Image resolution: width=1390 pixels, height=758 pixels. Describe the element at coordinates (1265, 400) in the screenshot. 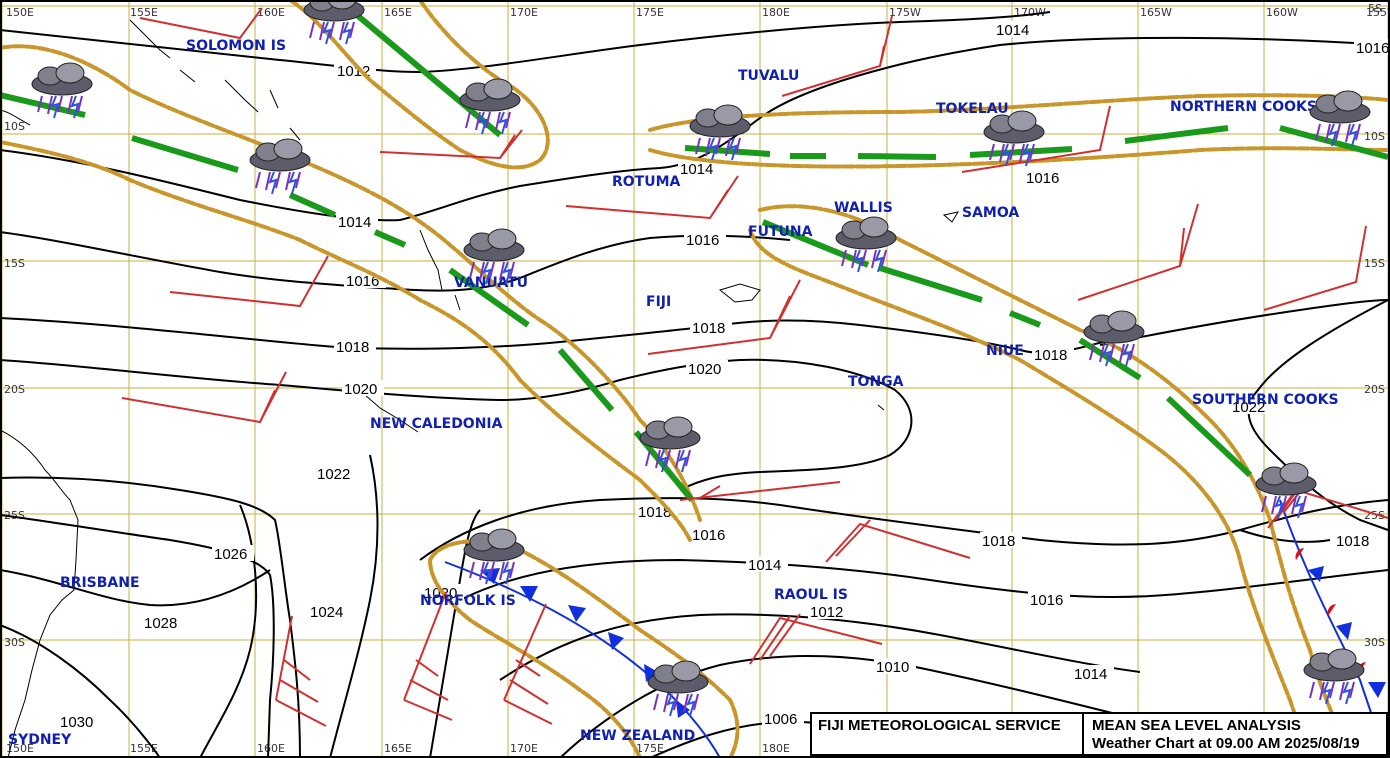

I see `place-southern-cooks: SOUTHERN COOKS` at that location.